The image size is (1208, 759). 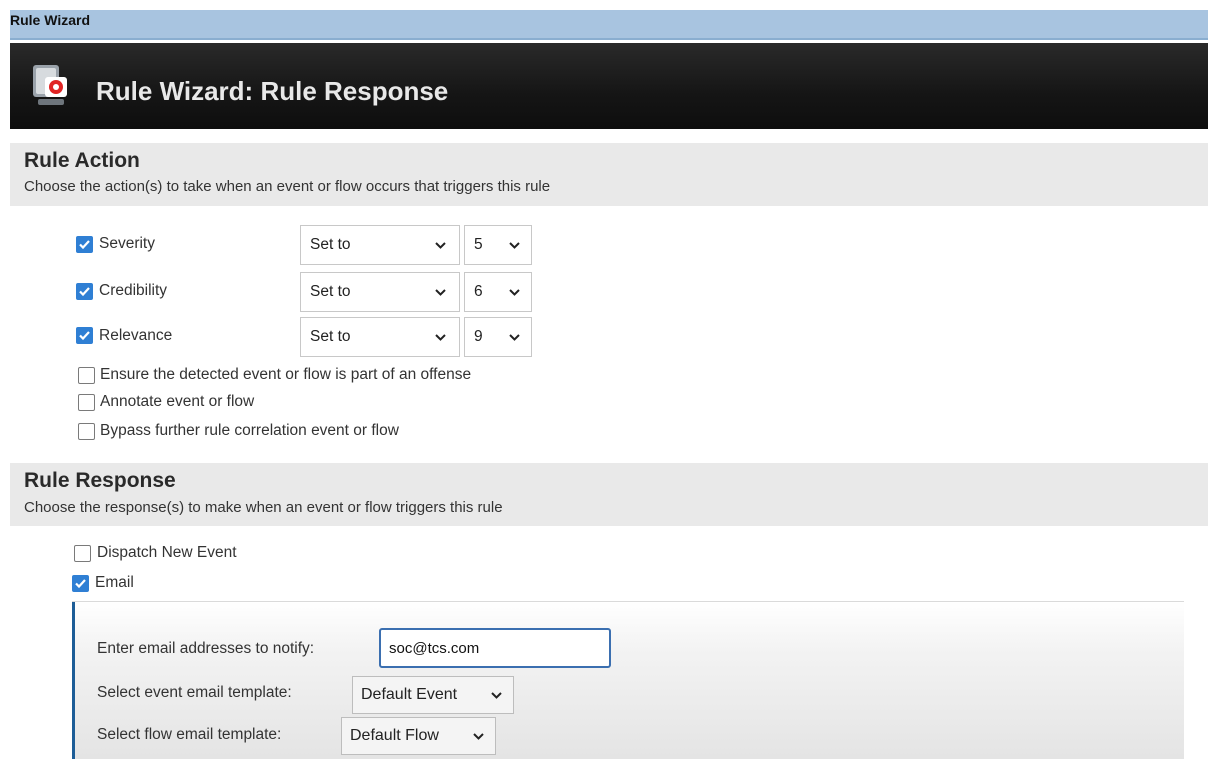 What do you see at coordinates (50, 85) in the screenshot?
I see `rule-wizard-icon` at bounding box center [50, 85].